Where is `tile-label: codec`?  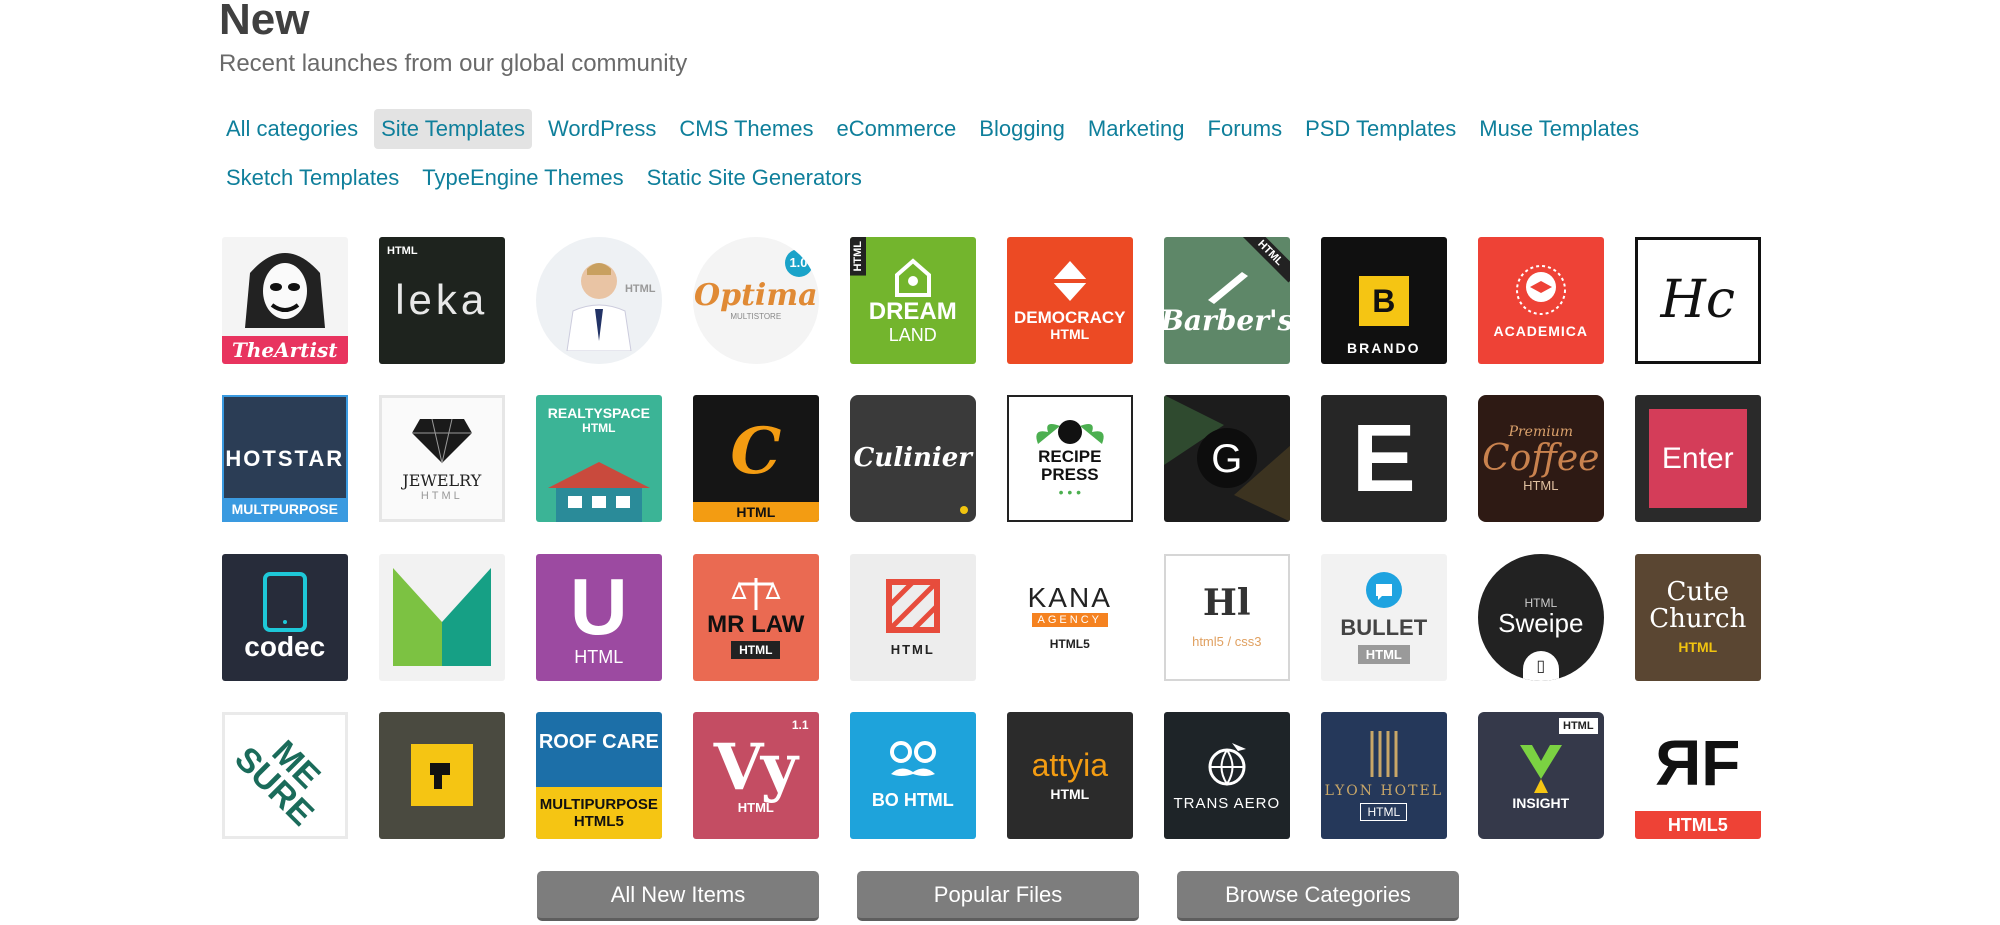
tile-label: codec is located at coordinates (285, 647).